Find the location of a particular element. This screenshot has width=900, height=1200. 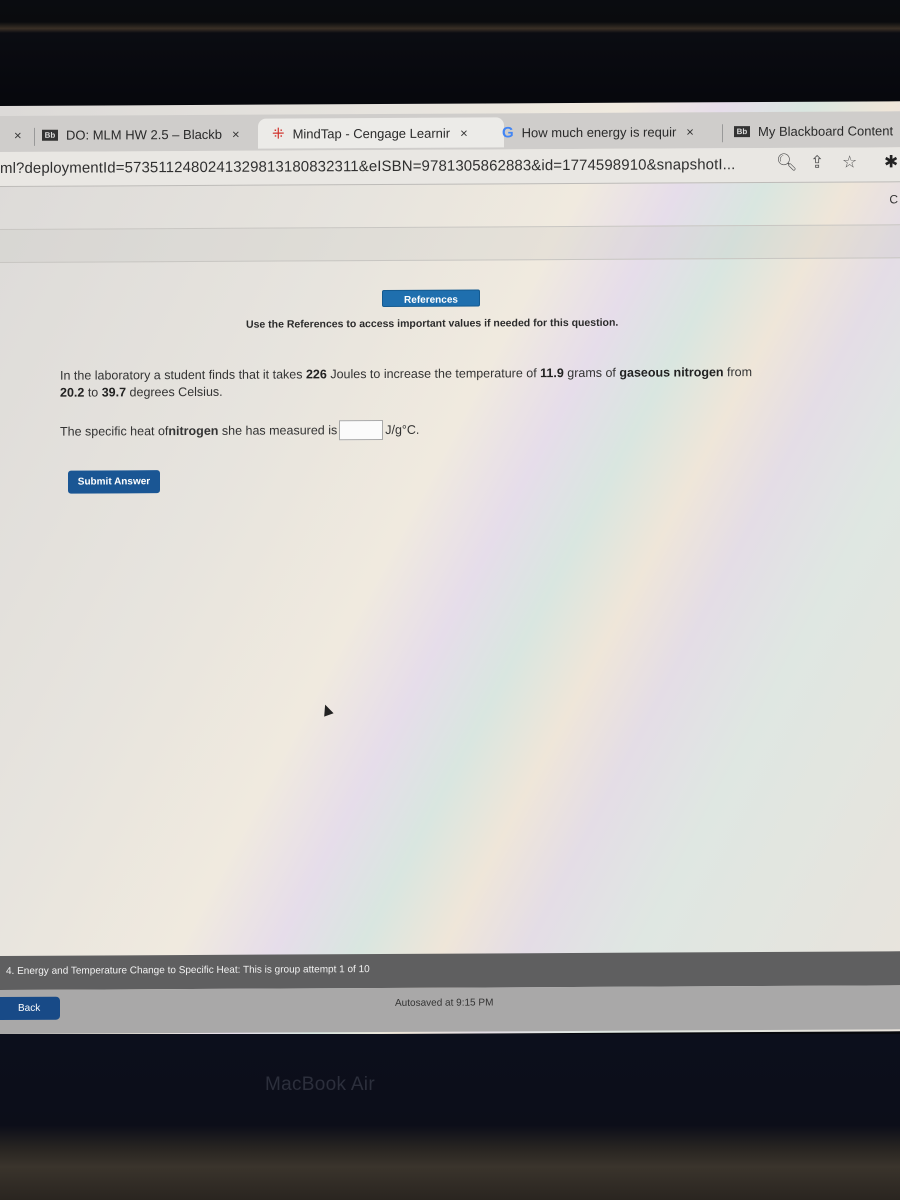

device-brand-label: MacBook Air is located at coordinates (320, 1084).